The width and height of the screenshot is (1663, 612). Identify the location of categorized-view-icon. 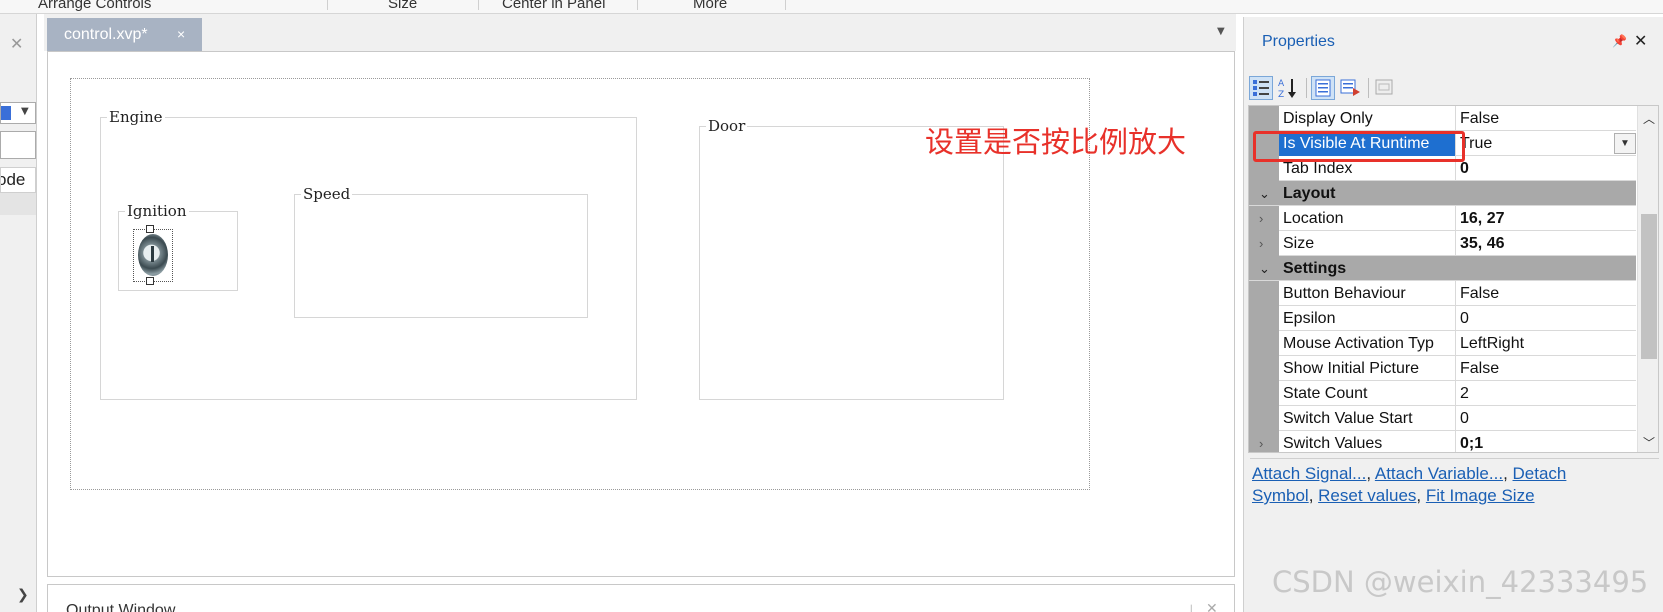
(1261, 88).